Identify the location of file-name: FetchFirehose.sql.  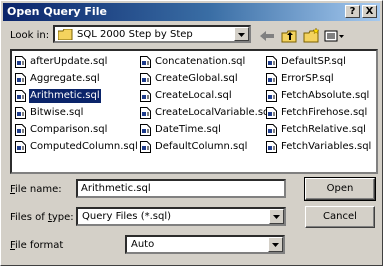
(324, 112).